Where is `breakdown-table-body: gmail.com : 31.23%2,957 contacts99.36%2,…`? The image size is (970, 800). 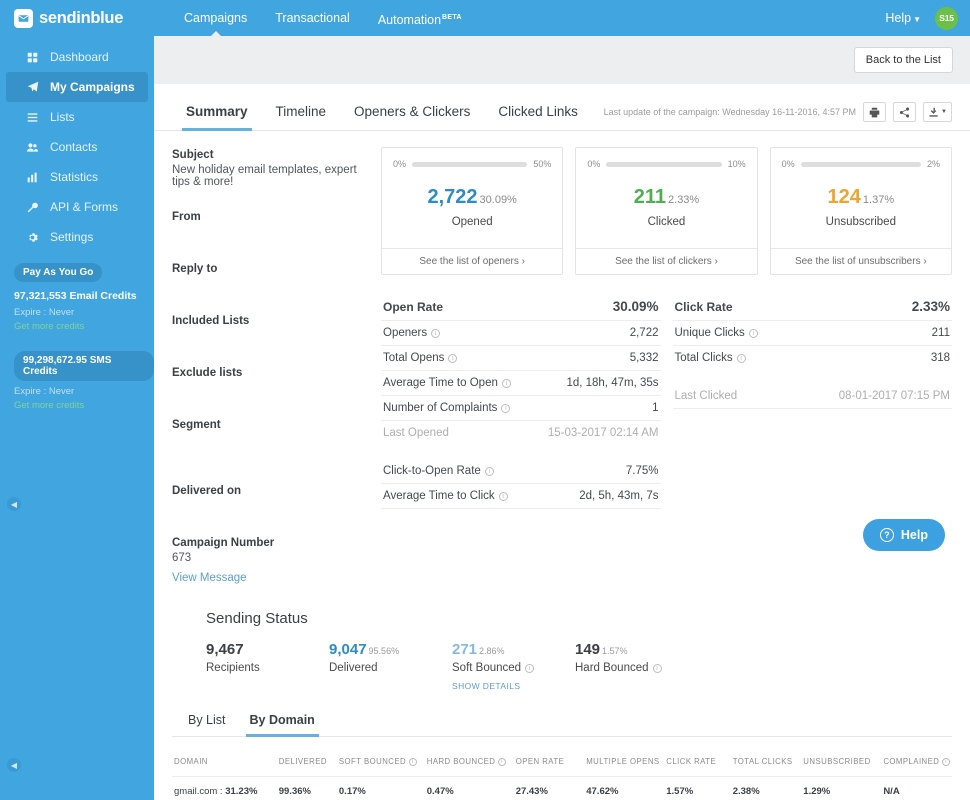 breakdown-table-body: gmail.com : 31.23%2,957 contacts99.36%2,… is located at coordinates (562, 788).